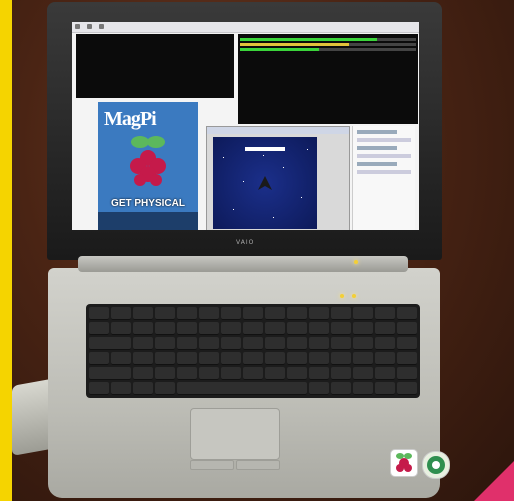 This screenshot has width=514, height=501. Describe the element at coordinates (235, 434) in the screenshot. I see `touchpad` at that location.